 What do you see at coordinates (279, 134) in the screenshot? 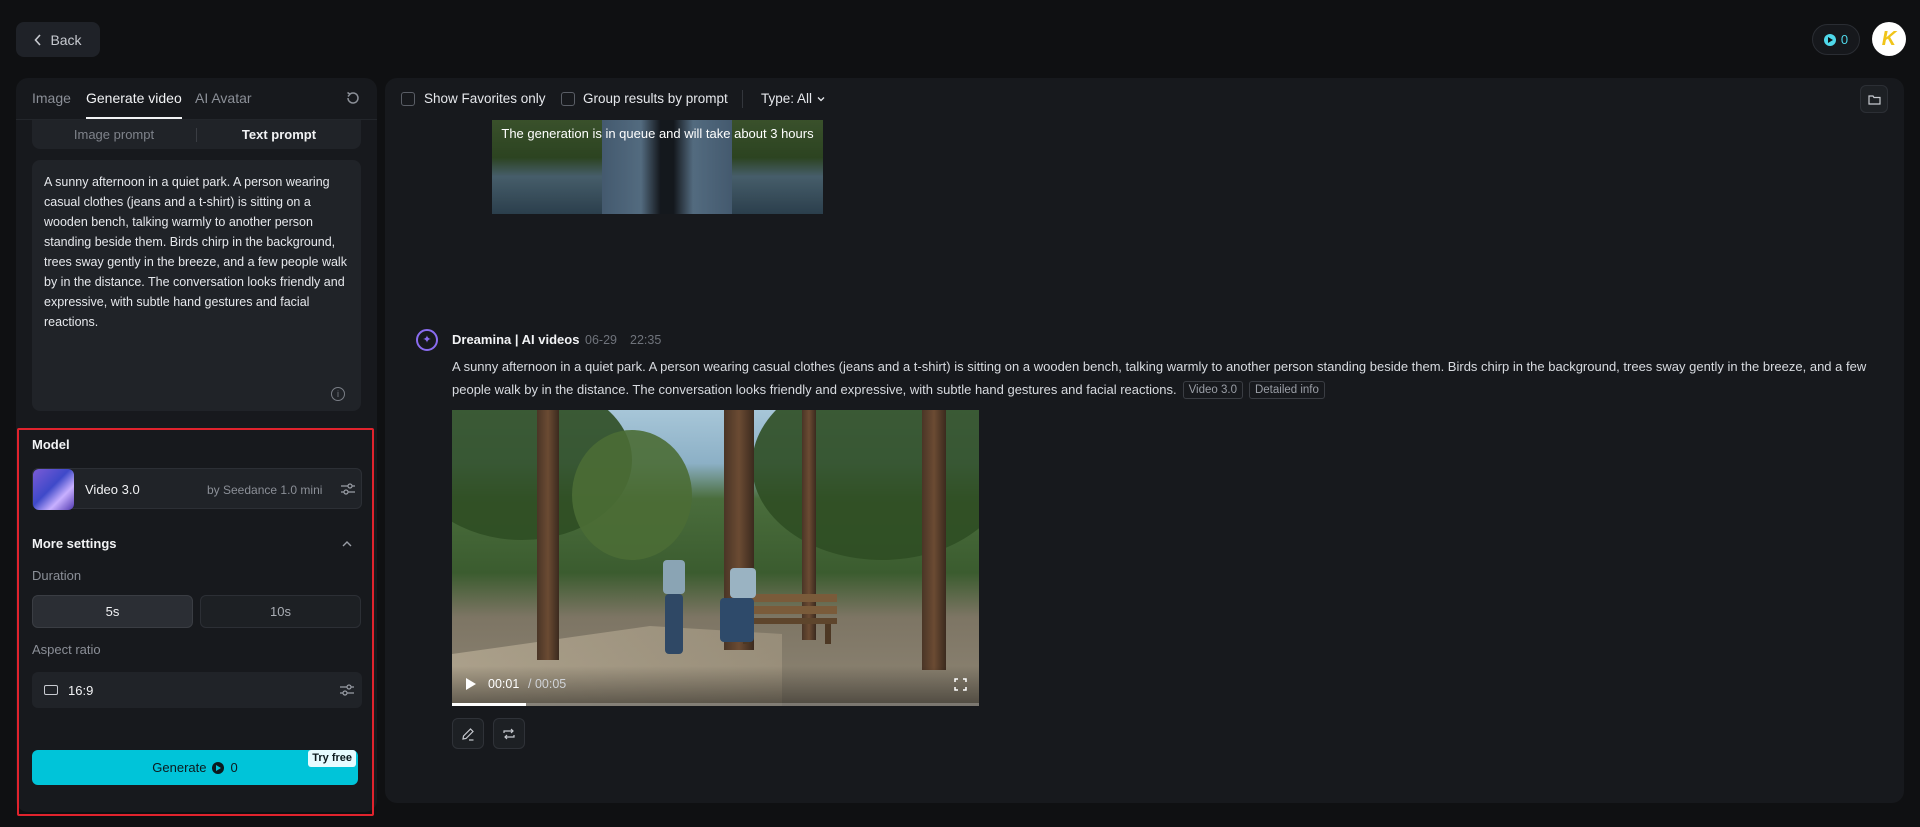
I see `text-prompt-tab: Text prompt` at bounding box center [279, 134].